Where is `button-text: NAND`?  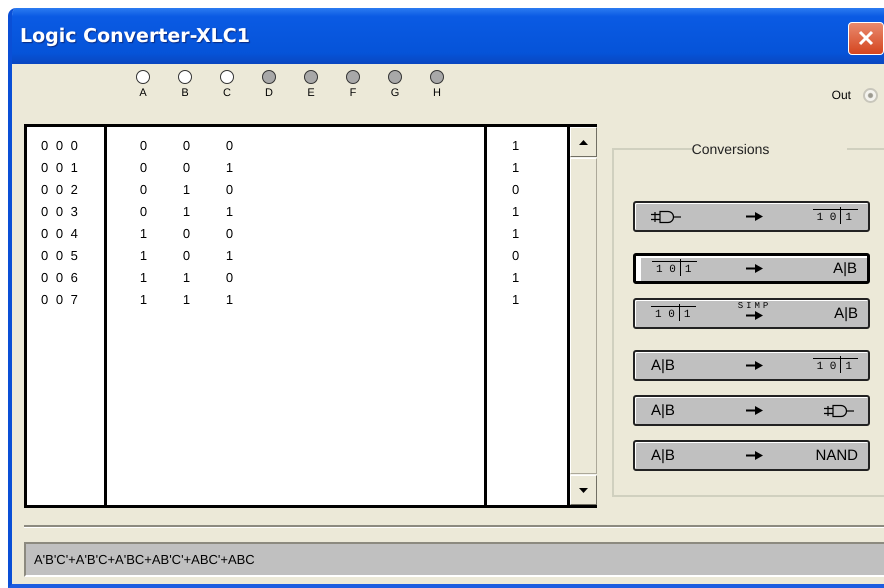
button-text: NAND is located at coordinates (836, 455).